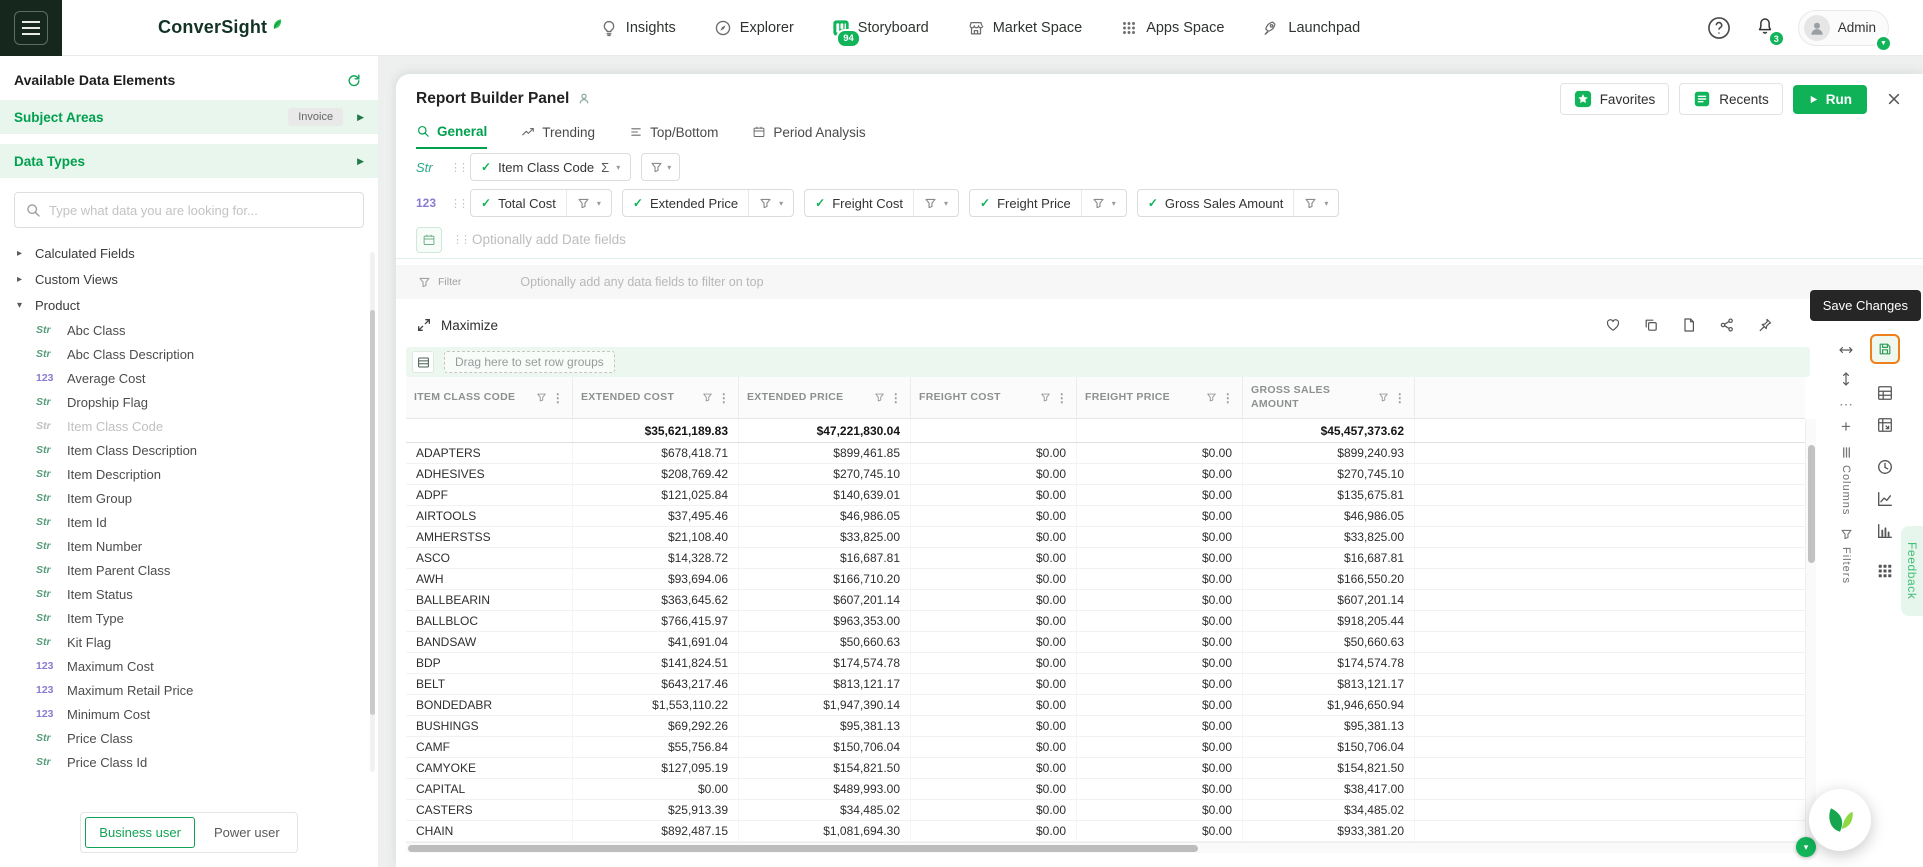 The image size is (1923, 867). I want to click on resize-vertical-button, so click(1846, 379).